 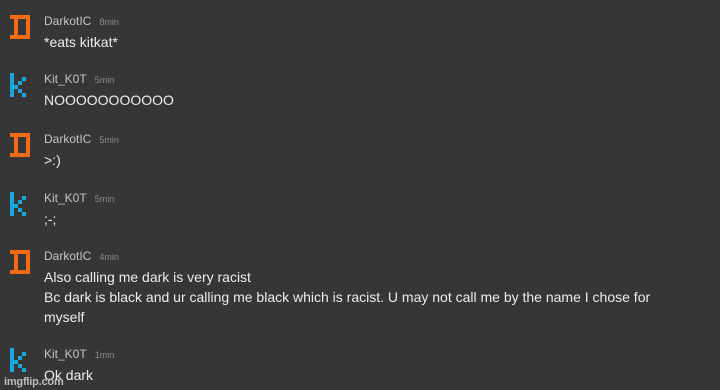 What do you see at coordinates (109, 257) in the screenshot?
I see `timestamp: 4min` at bounding box center [109, 257].